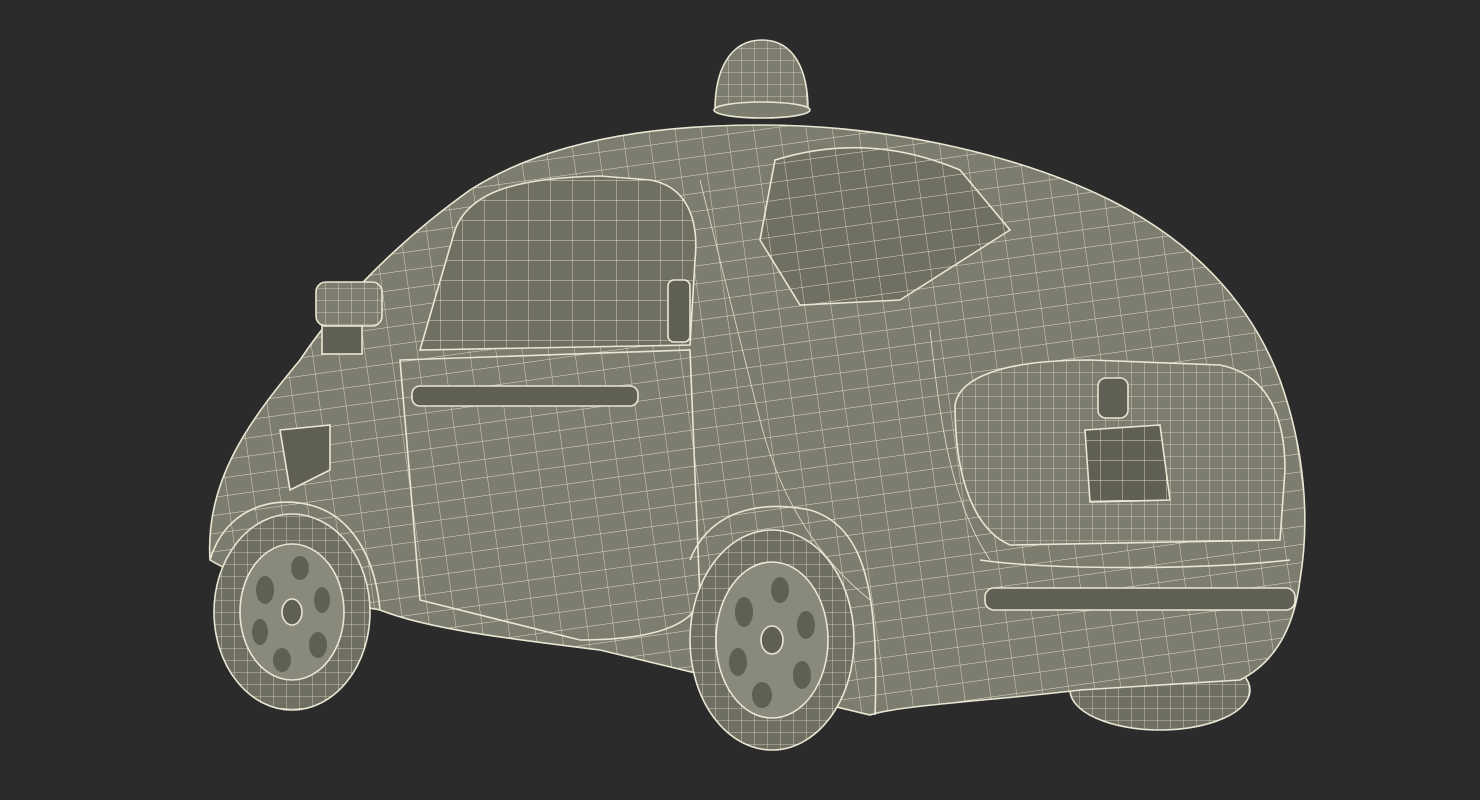 The width and height of the screenshot is (1480, 800). What do you see at coordinates (679, 311) in the screenshot?
I see `door-handle` at bounding box center [679, 311].